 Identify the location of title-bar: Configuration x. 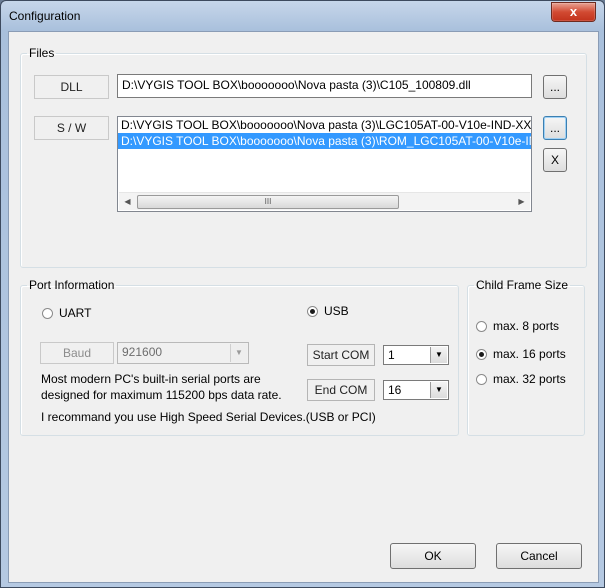
(302, 16).